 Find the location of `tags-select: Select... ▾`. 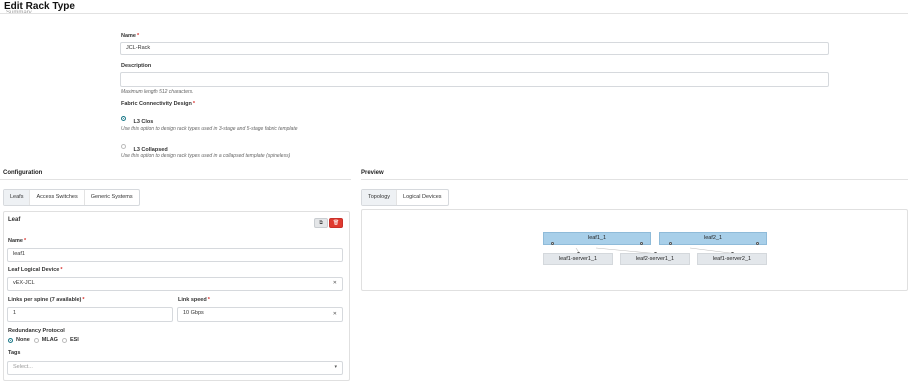

tags-select: Select... ▾ is located at coordinates (175, 368).